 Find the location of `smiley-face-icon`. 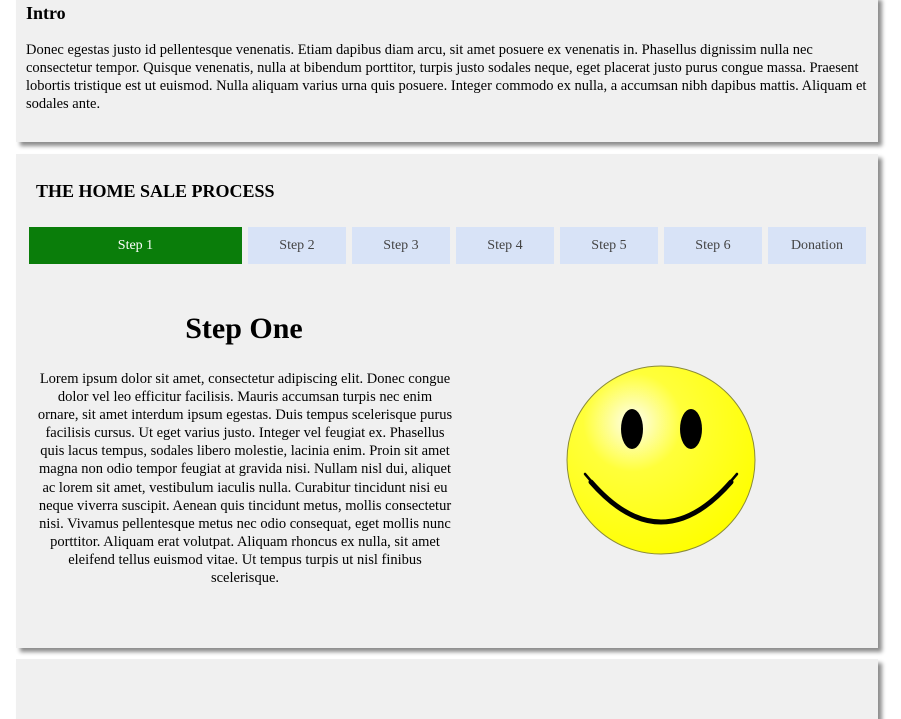

smiley-face-icon is located at coordinates (661, 460).